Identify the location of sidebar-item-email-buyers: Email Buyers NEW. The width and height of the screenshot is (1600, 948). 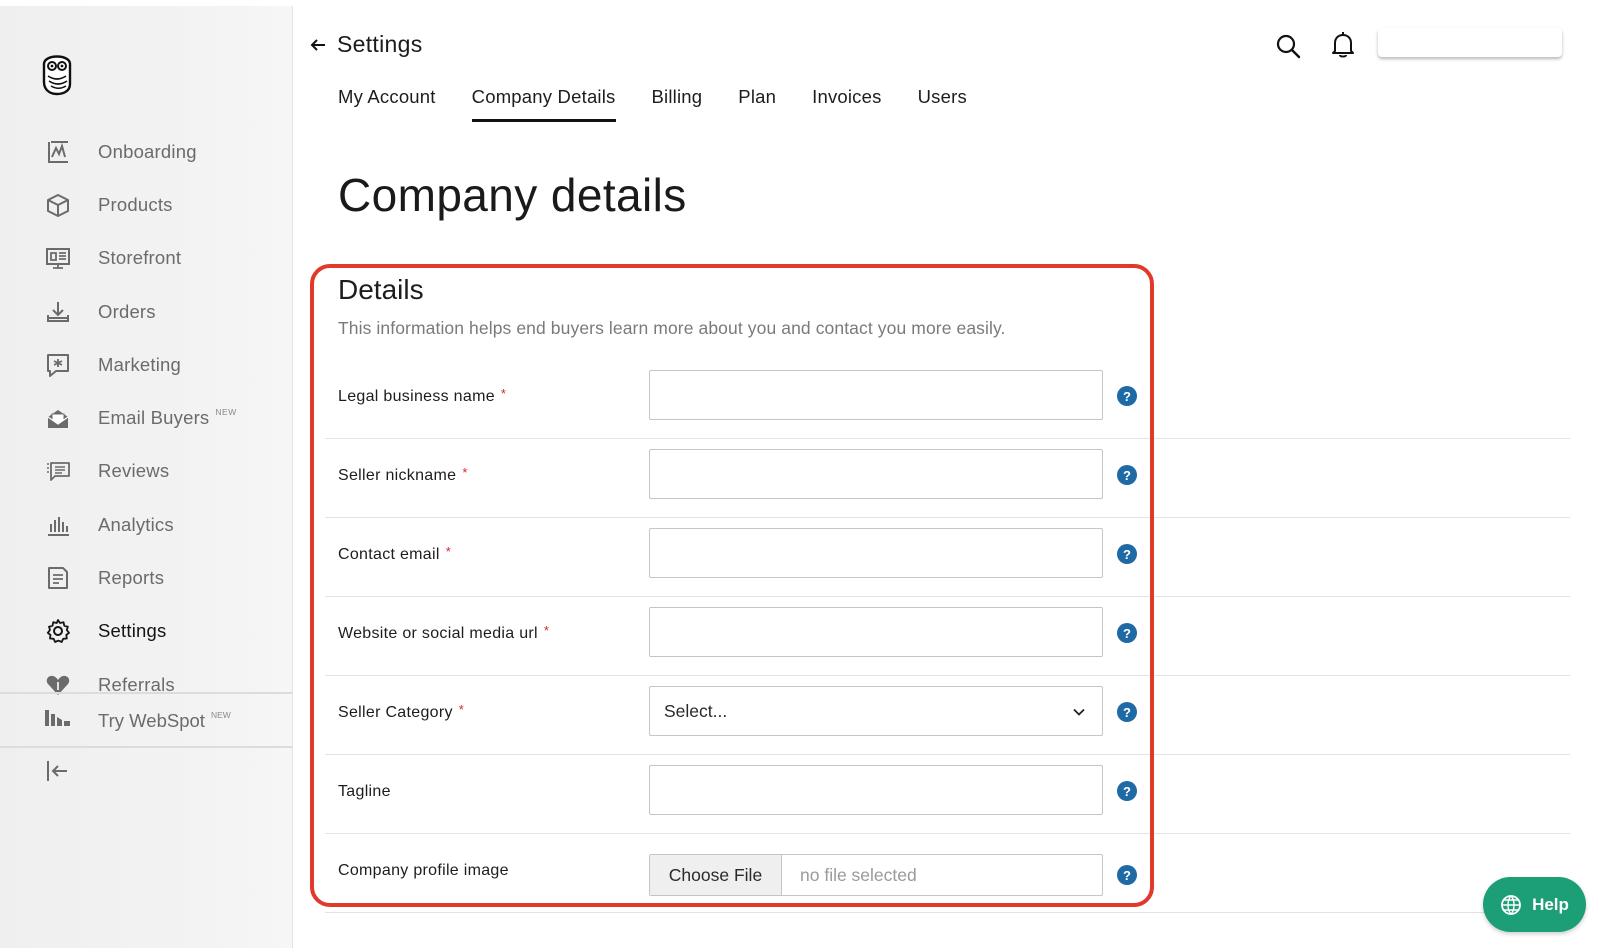
(146, 417).